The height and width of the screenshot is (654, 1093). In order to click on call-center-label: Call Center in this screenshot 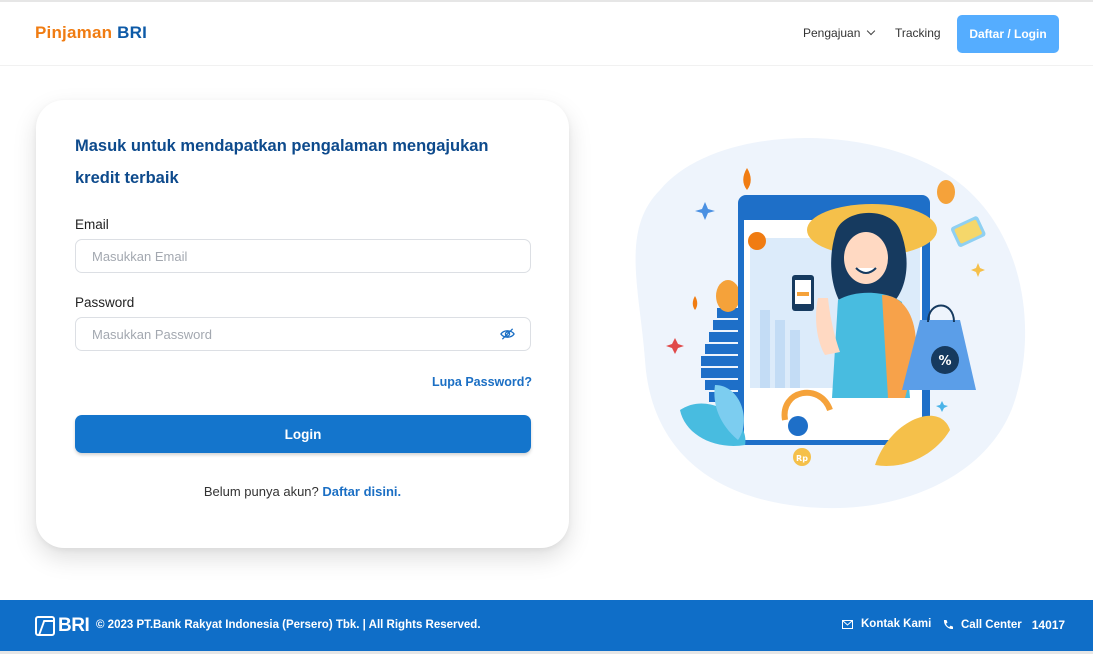, I will do `click(991, 625)`.